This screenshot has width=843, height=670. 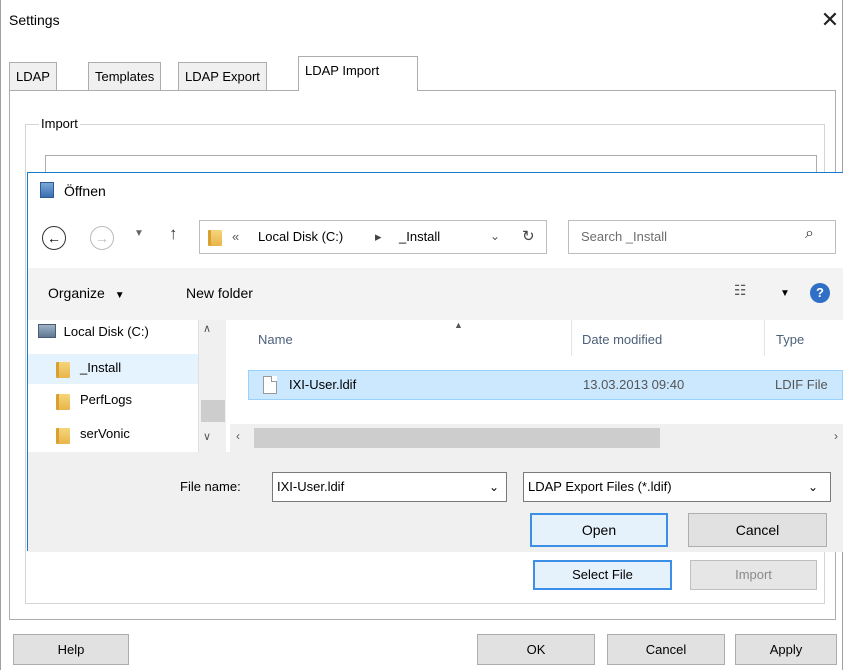 I want to click on file-icon, so click(x=270, y=385).